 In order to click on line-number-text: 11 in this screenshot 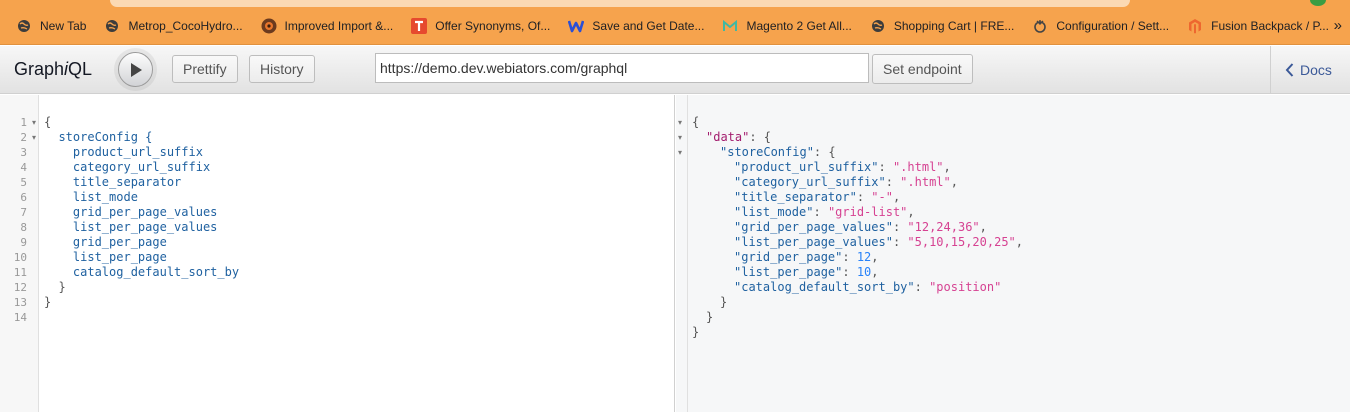, I will do `click(20, 272)`.